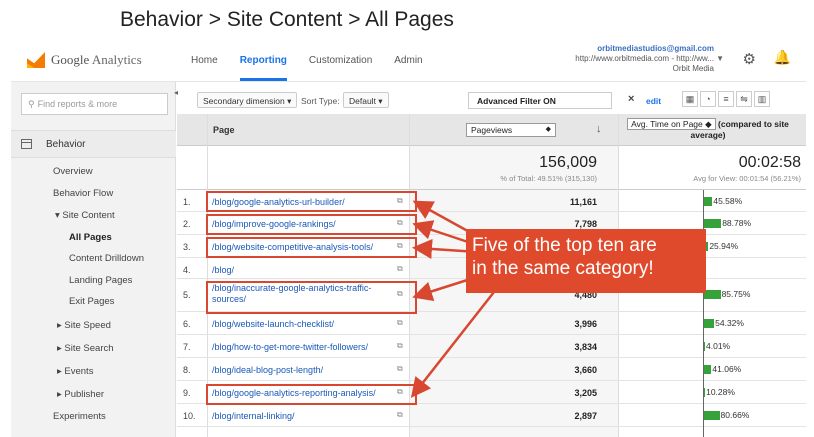  Describe the element at coordinates (736, 294) in the screenshot. I see `comparison-percent: 85.75%` at that location.